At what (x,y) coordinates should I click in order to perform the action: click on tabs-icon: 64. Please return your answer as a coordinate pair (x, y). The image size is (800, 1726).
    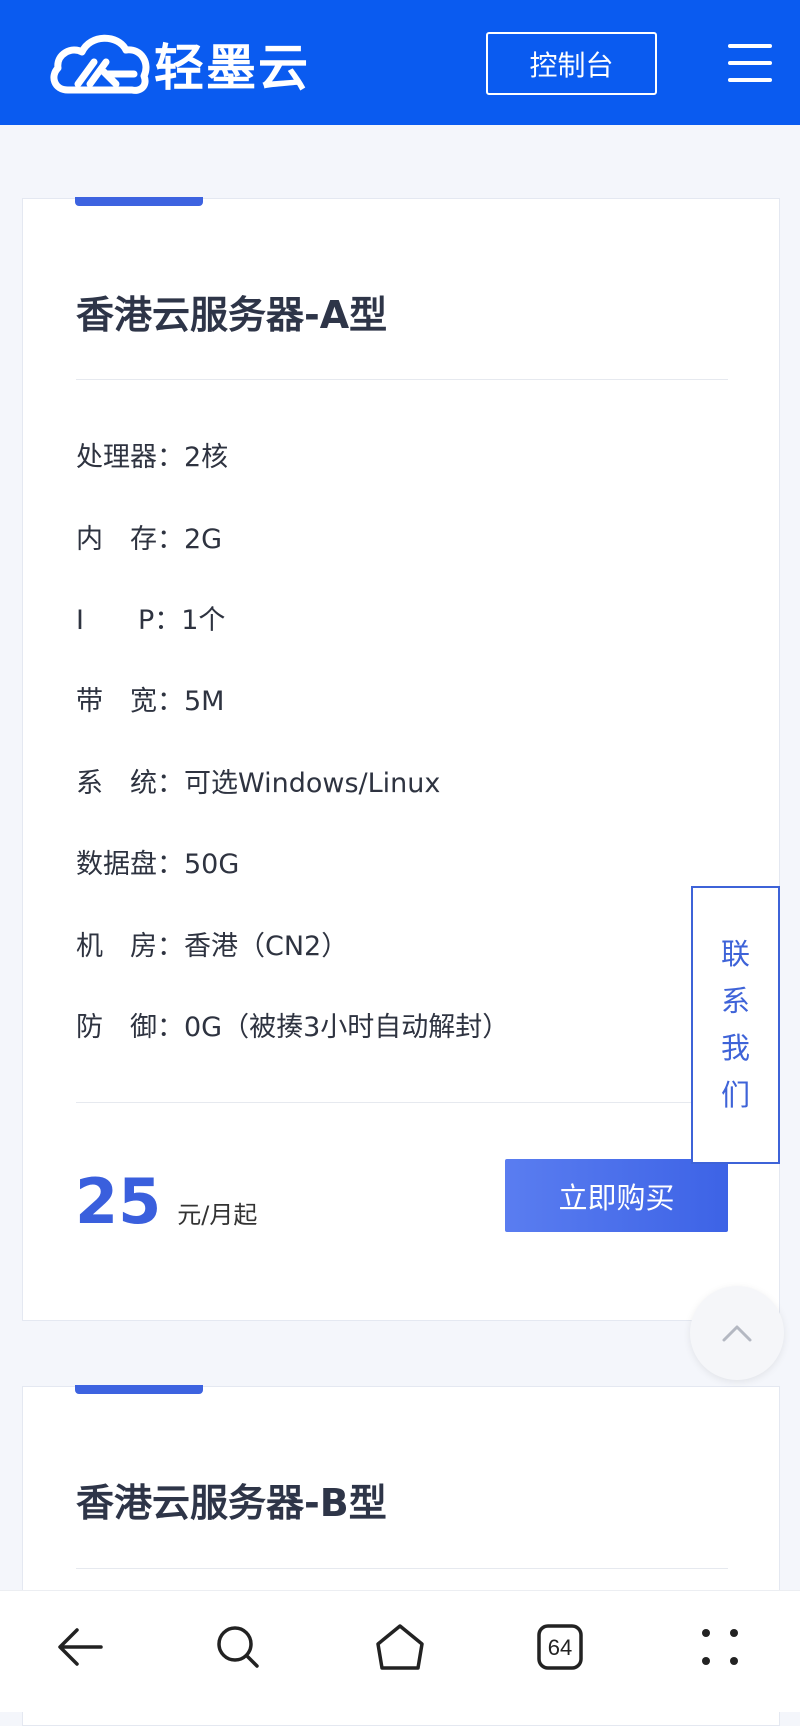
    Looking at the image, I should click on (560, 1647).